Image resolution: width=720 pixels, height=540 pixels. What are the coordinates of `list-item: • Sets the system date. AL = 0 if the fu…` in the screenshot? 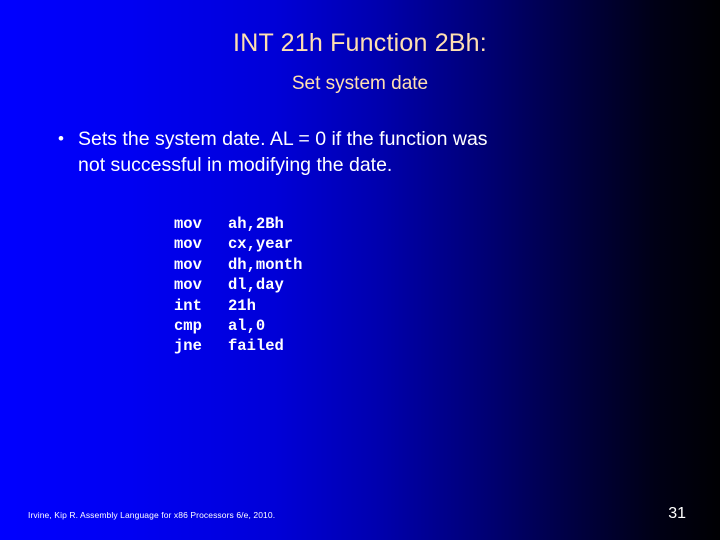 It's located at (358, 152).